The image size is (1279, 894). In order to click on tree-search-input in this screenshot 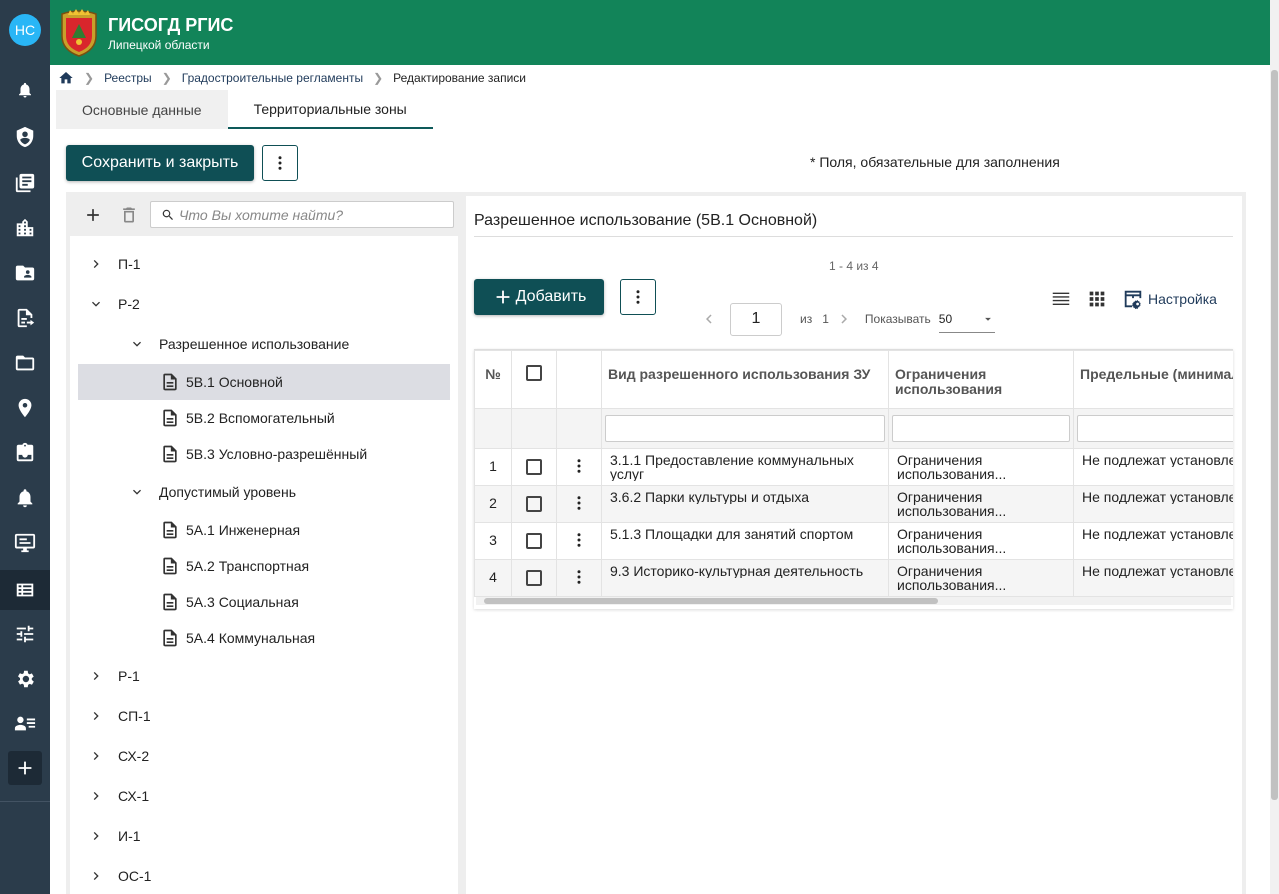, I will do `click(309, 214)`.